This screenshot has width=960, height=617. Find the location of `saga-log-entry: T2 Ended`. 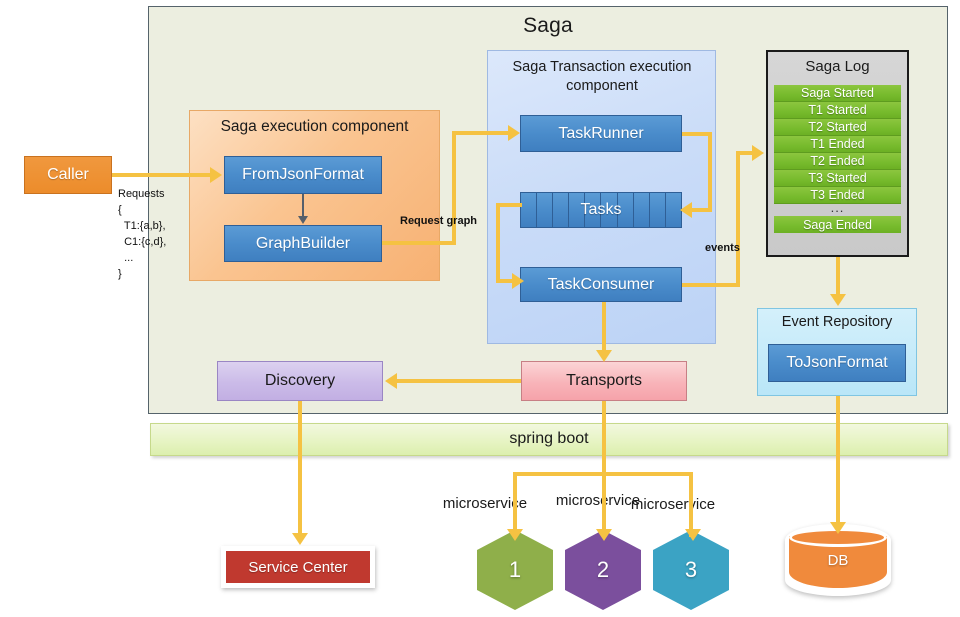

saga-log-entry: T2 Ended is located at coordinates (837, 161).